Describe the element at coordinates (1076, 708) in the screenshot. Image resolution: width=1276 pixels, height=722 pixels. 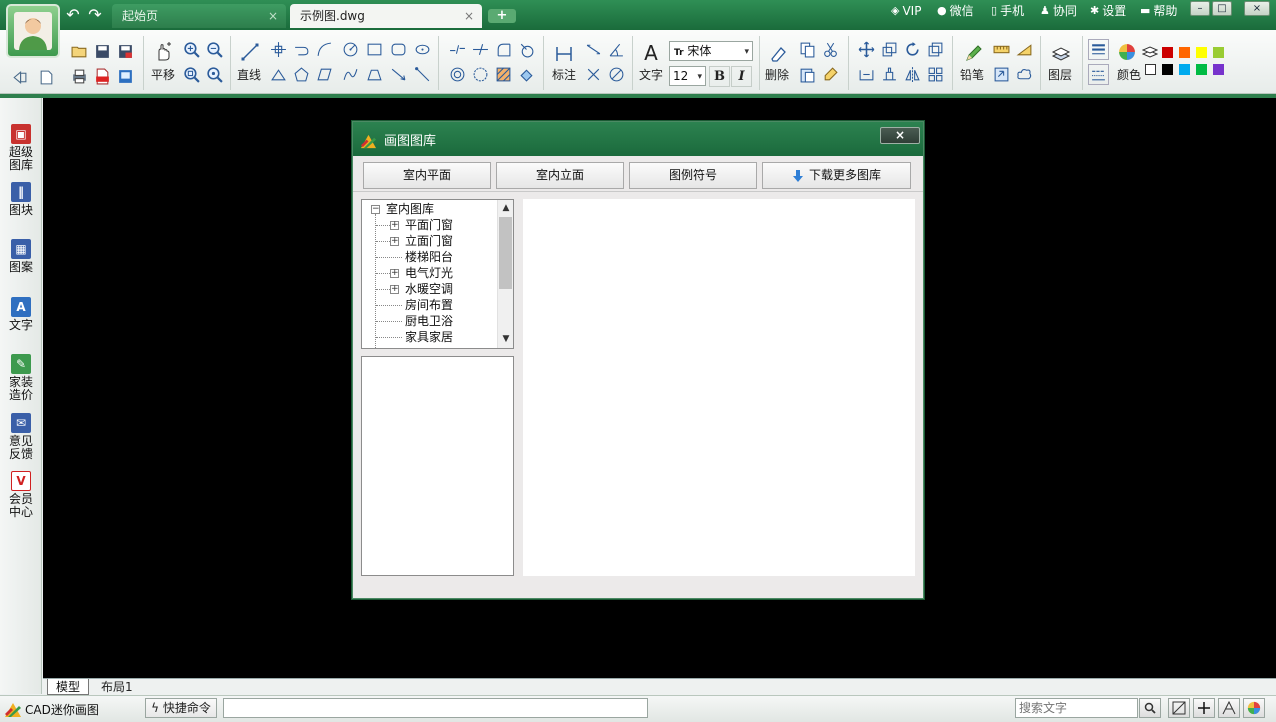
I see `search-text-input` at that location.